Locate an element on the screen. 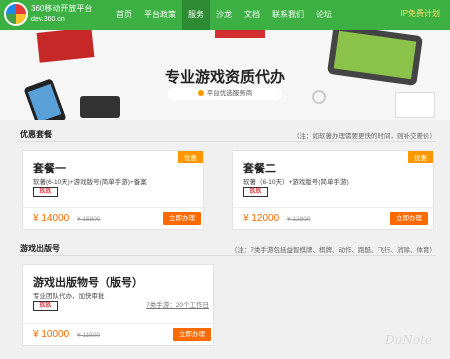 The height and width of the screenshot is (359, 450). nav-item-services: 服务 is located at coordinates (196, 15).